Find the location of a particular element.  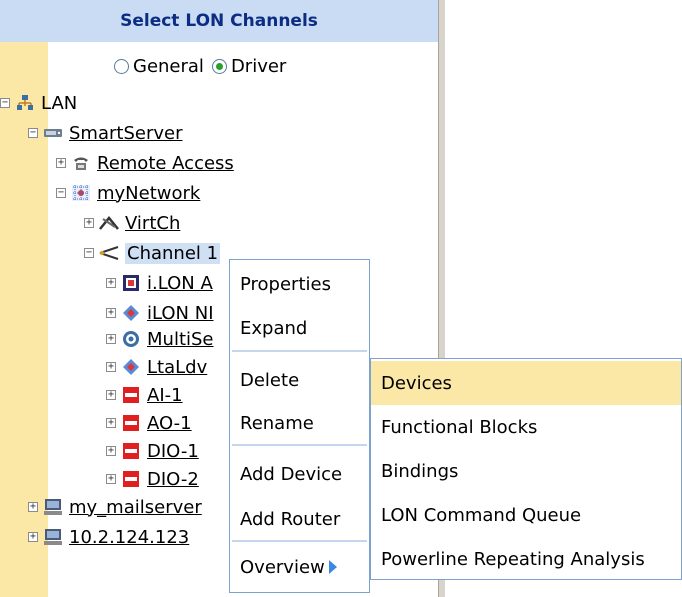

tree-node-ilon-a: + i.LON A is located at coordinates (159, 283).